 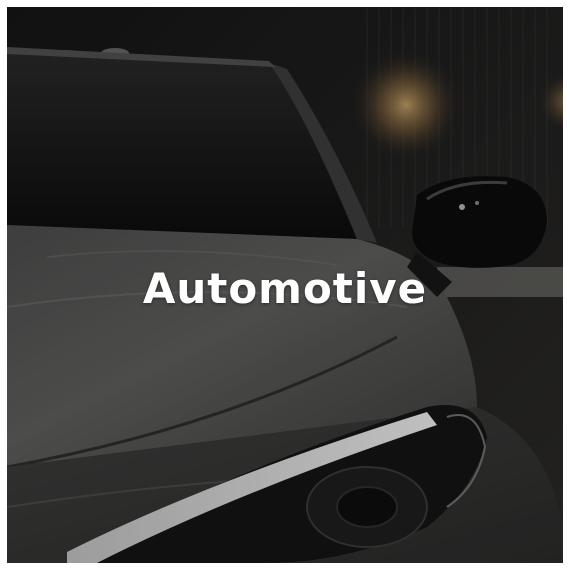 I want to click on category-title: Automotive, so click(x=285, y=288).